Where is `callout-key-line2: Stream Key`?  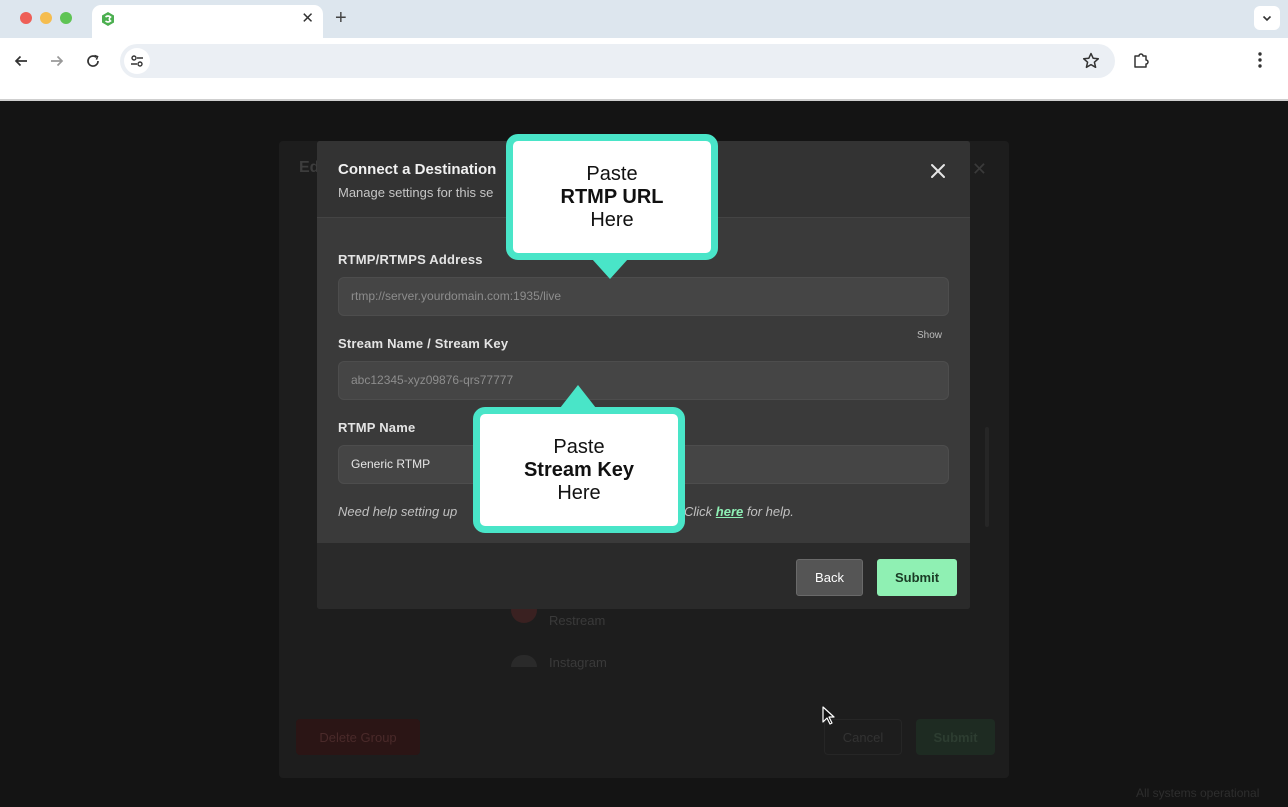
callout-key-line2: Stream Key is located at coordinates (579, 469).